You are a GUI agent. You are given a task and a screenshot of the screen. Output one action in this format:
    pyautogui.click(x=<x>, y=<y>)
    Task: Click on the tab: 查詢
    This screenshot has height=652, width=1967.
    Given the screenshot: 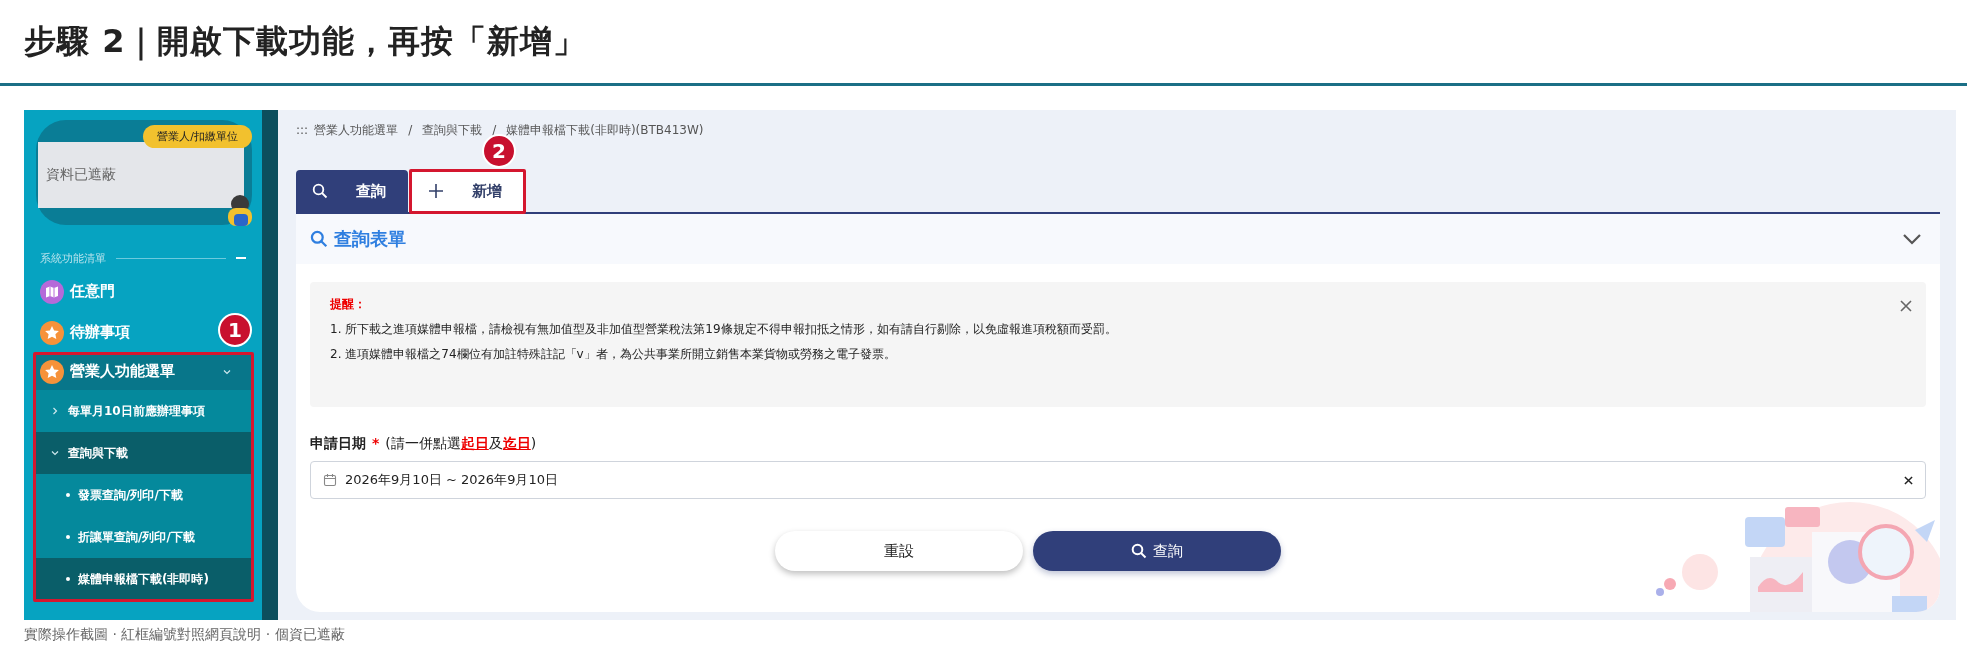 What is the action you would take?
    pyautogui.click(x=352, y=191)
    